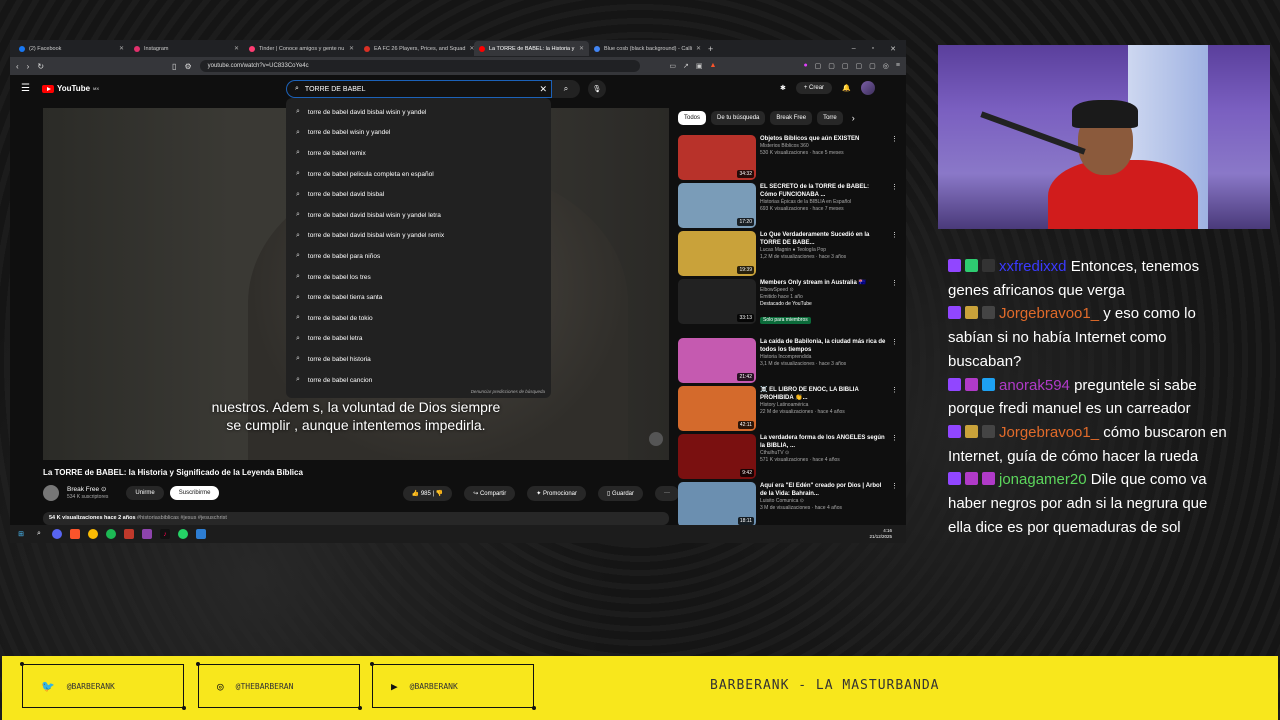 The width and height of the screenshot is (1280, 720). What do you see at coordinates (873, 49) in the screenshot?
I see `maximize-icon: ▫` at bounding box center [873, 49].